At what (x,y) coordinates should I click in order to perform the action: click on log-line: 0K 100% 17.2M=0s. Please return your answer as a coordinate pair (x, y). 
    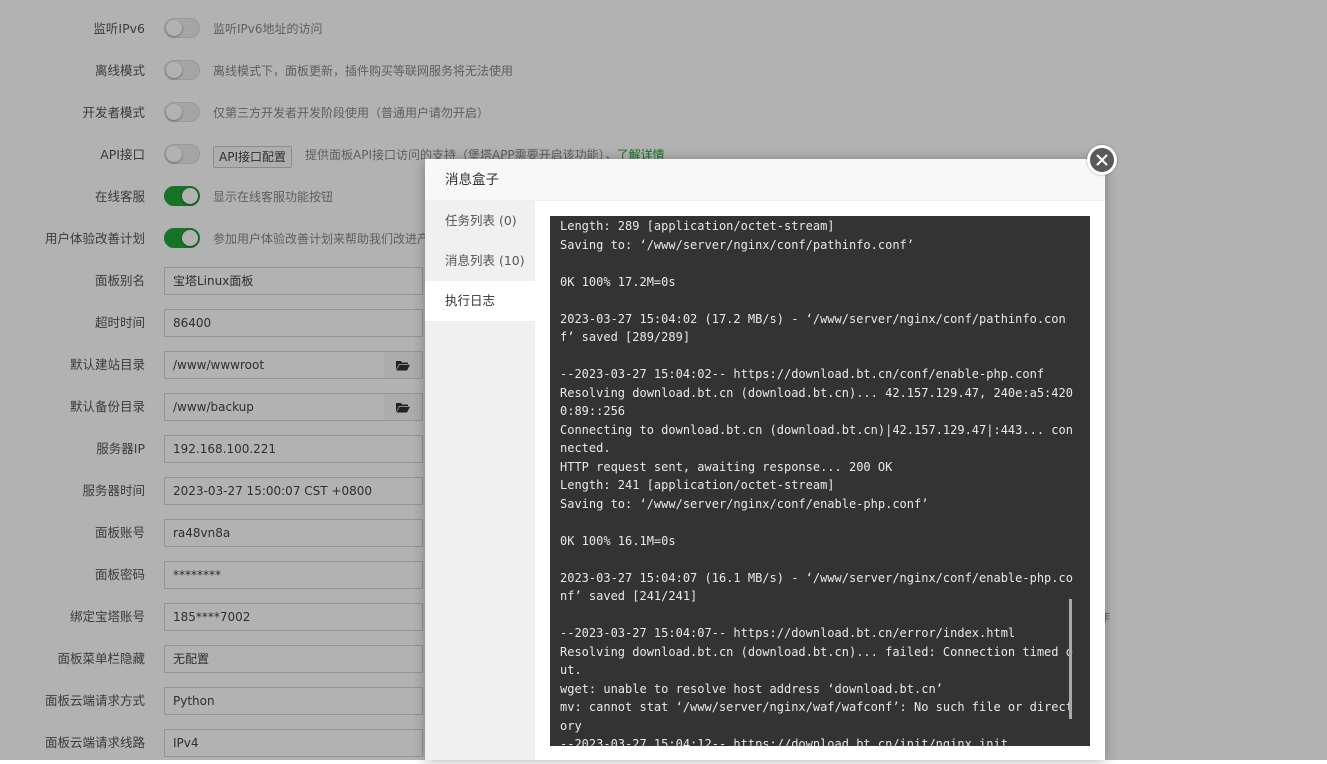
    Looking at the image, I should click on (618, 281).